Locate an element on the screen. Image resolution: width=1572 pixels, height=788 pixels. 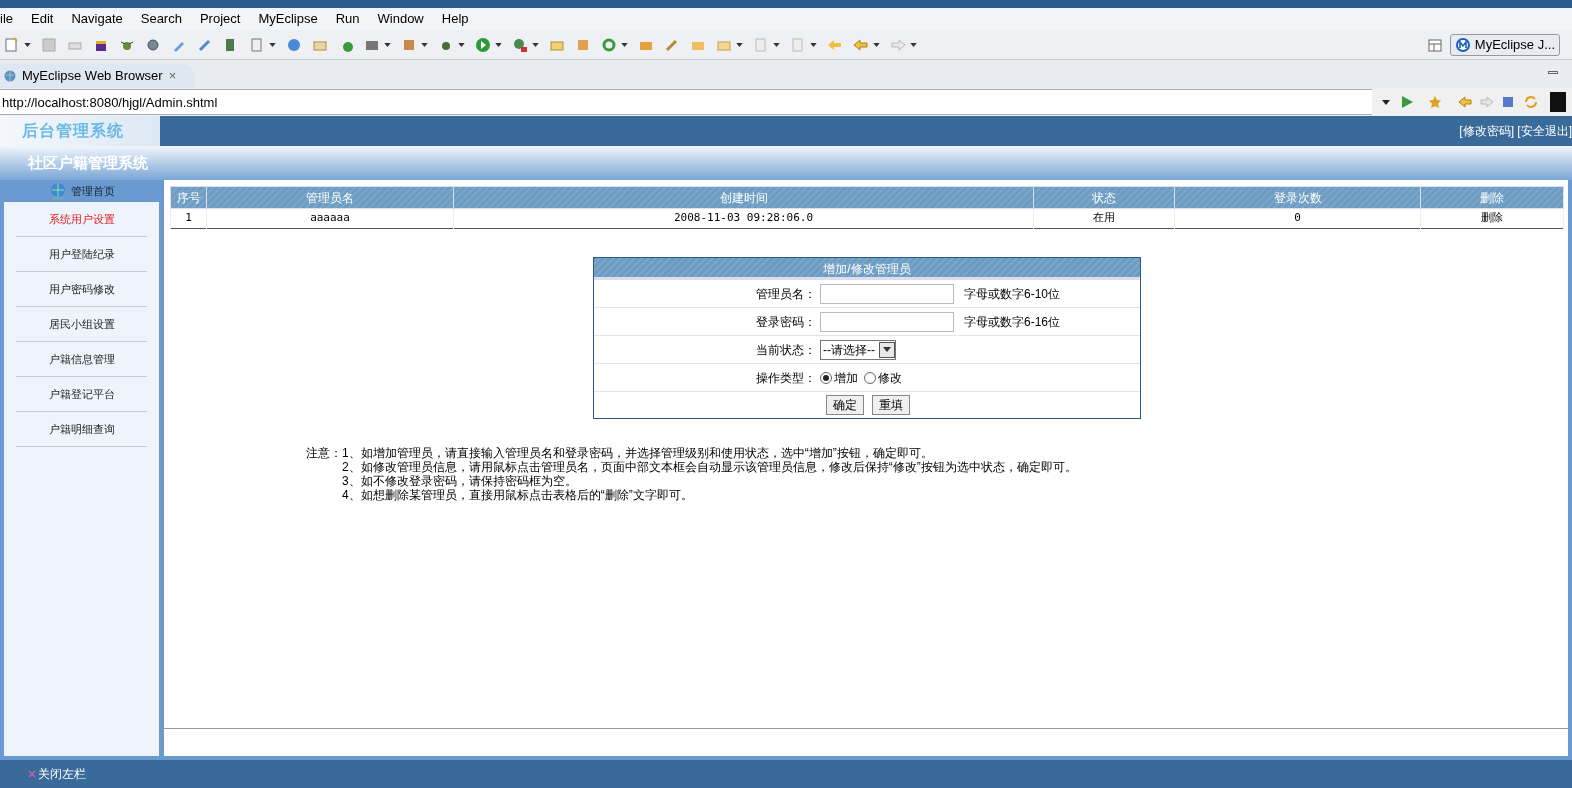
table-cell: aaaaaa is located at coordinates (330, 218).